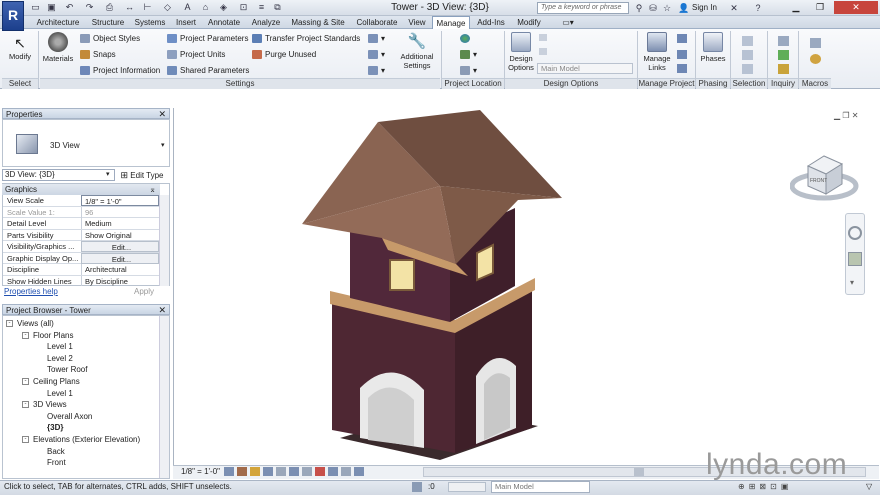 The height and width of the screenshot is (495, 880). I want to click on property-value: 96, so click(120, 212).